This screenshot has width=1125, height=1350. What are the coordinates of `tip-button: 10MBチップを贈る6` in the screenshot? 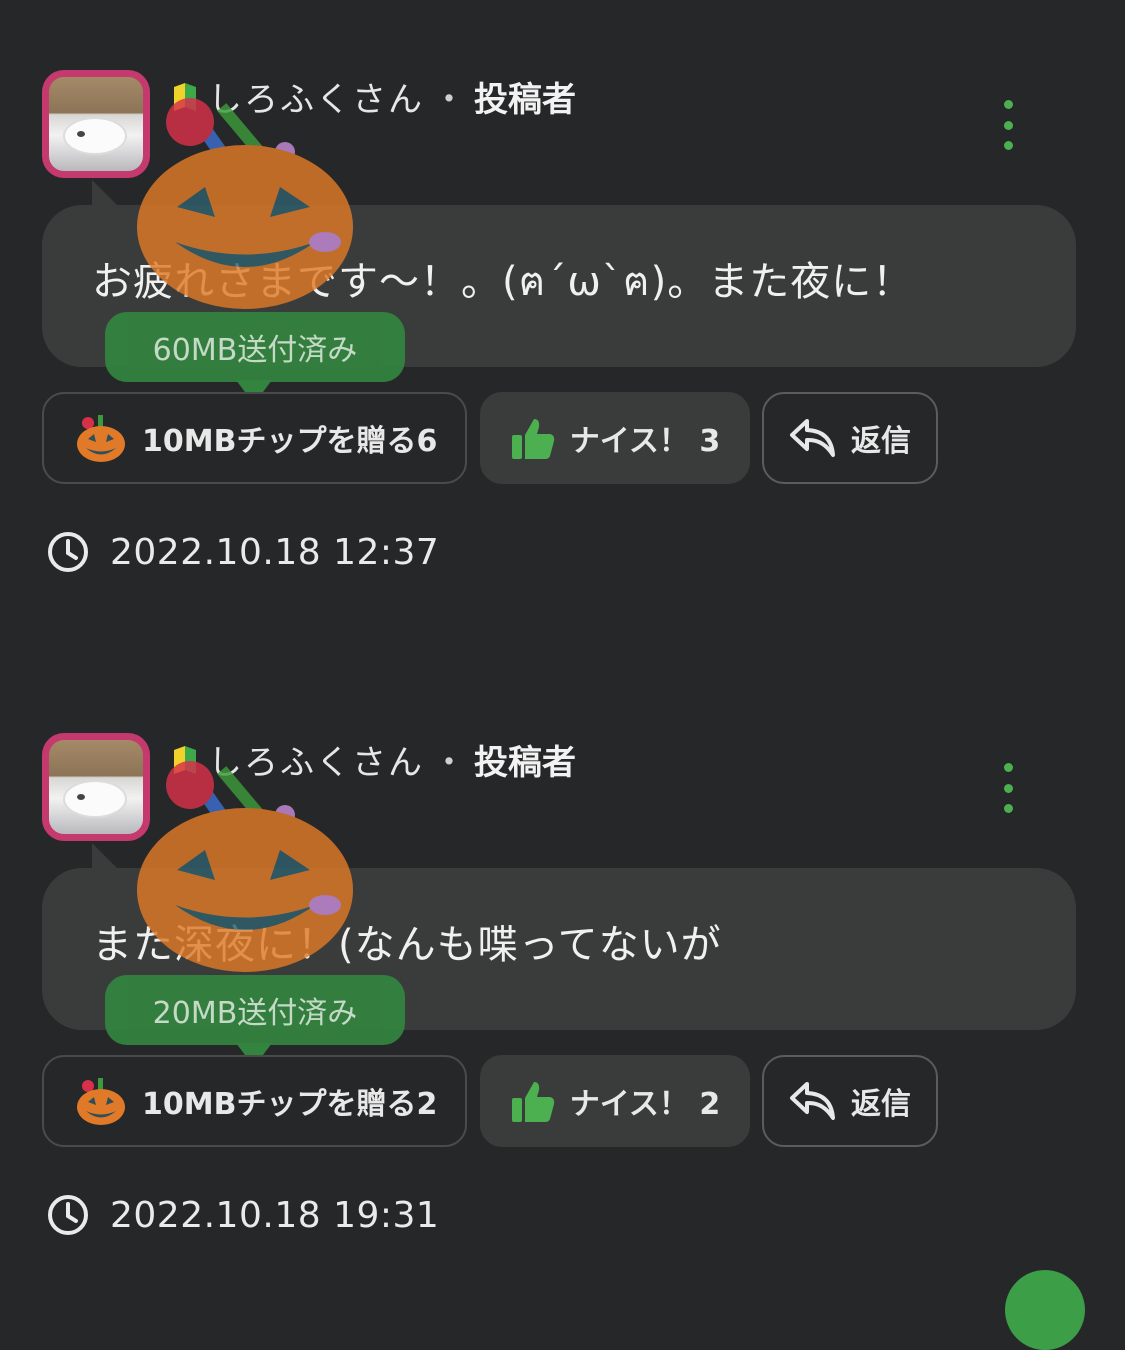 It's located at (254, 438).